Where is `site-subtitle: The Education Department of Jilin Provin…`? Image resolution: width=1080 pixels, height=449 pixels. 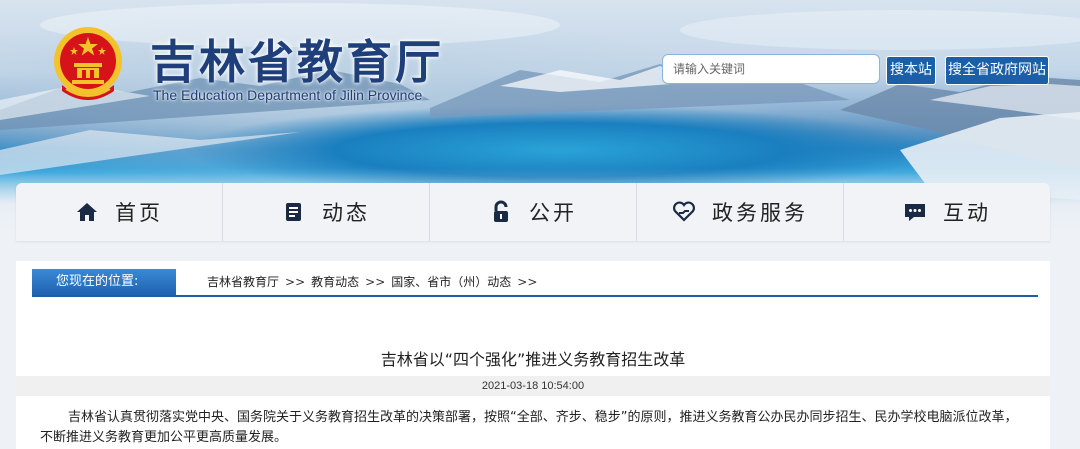 site-subtitle: The Education Department of Jilin Provin… is located at coordinates (288, 95).